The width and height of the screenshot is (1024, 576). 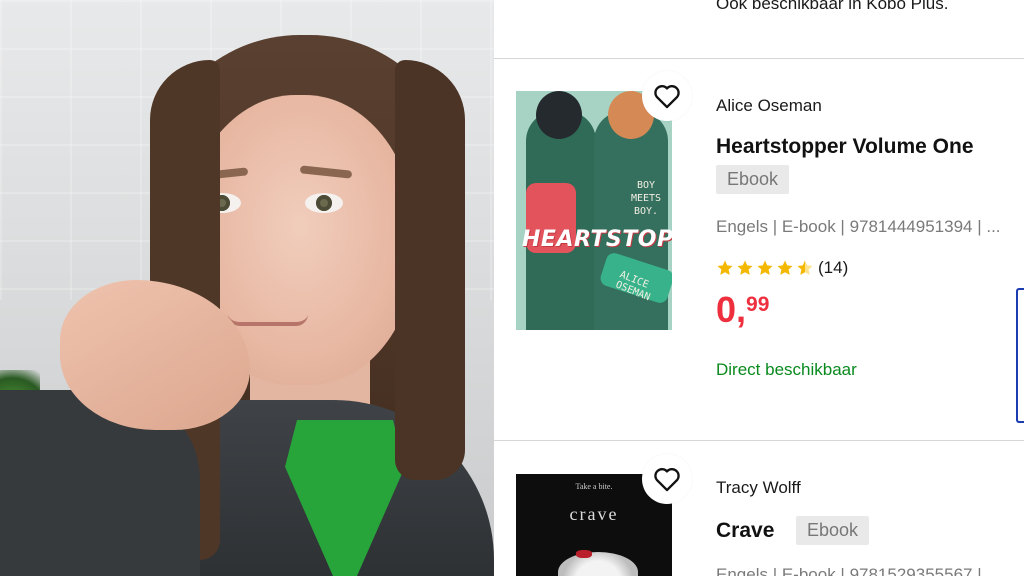 I want to click on cover-blood-drop, so click(x=584, y=554).